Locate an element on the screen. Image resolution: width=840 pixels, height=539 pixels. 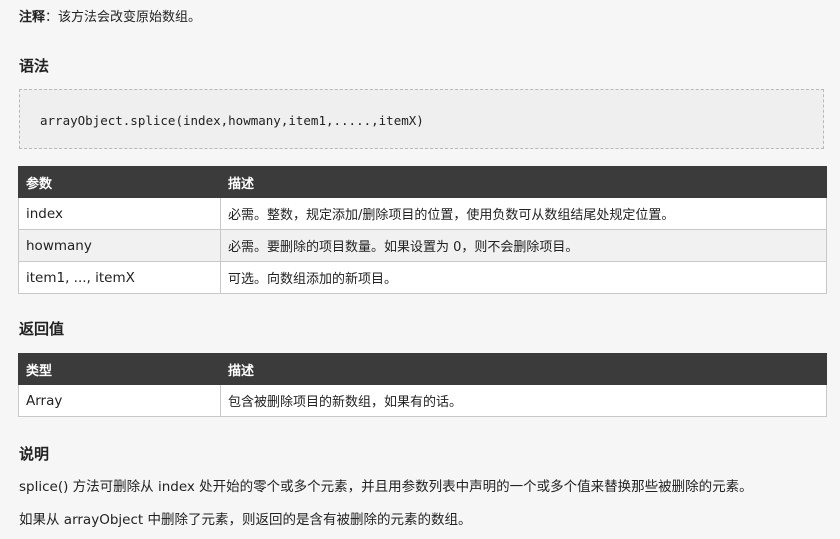
param-desc: 可选。向数组添加的新项目。 is located at coordinates (523, 277).